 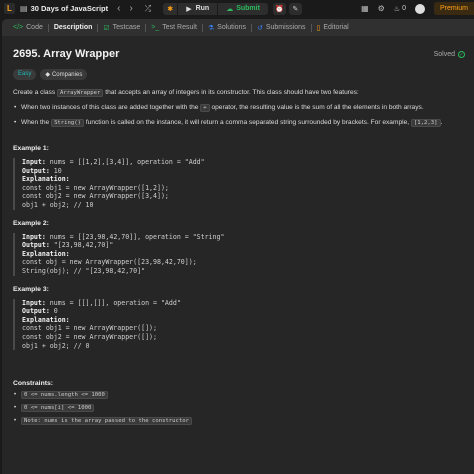 What do you see at coordinates (69, 8) in the screenshot?
I see `problem-list-title: 30 Days of JavaScript` at bounding box center [69, 8].